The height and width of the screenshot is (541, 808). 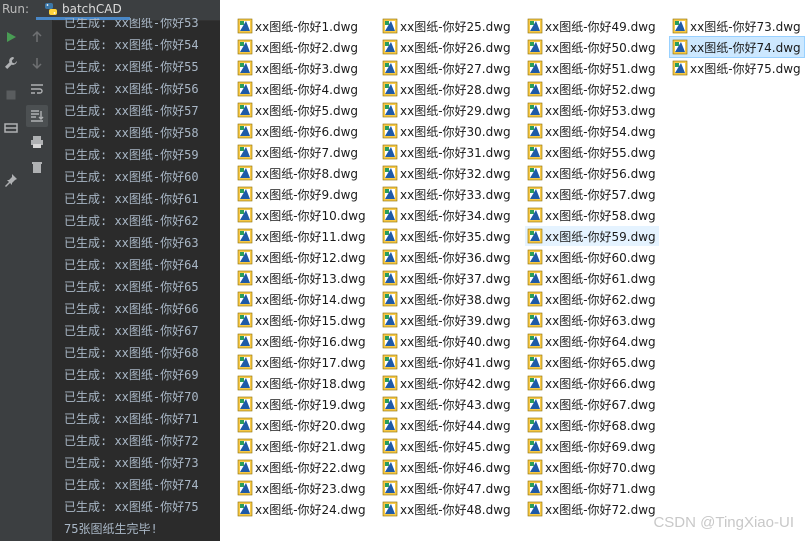 I want to click on file-item: xx图纸-你好46.dwg, so click(x=447, y=467).